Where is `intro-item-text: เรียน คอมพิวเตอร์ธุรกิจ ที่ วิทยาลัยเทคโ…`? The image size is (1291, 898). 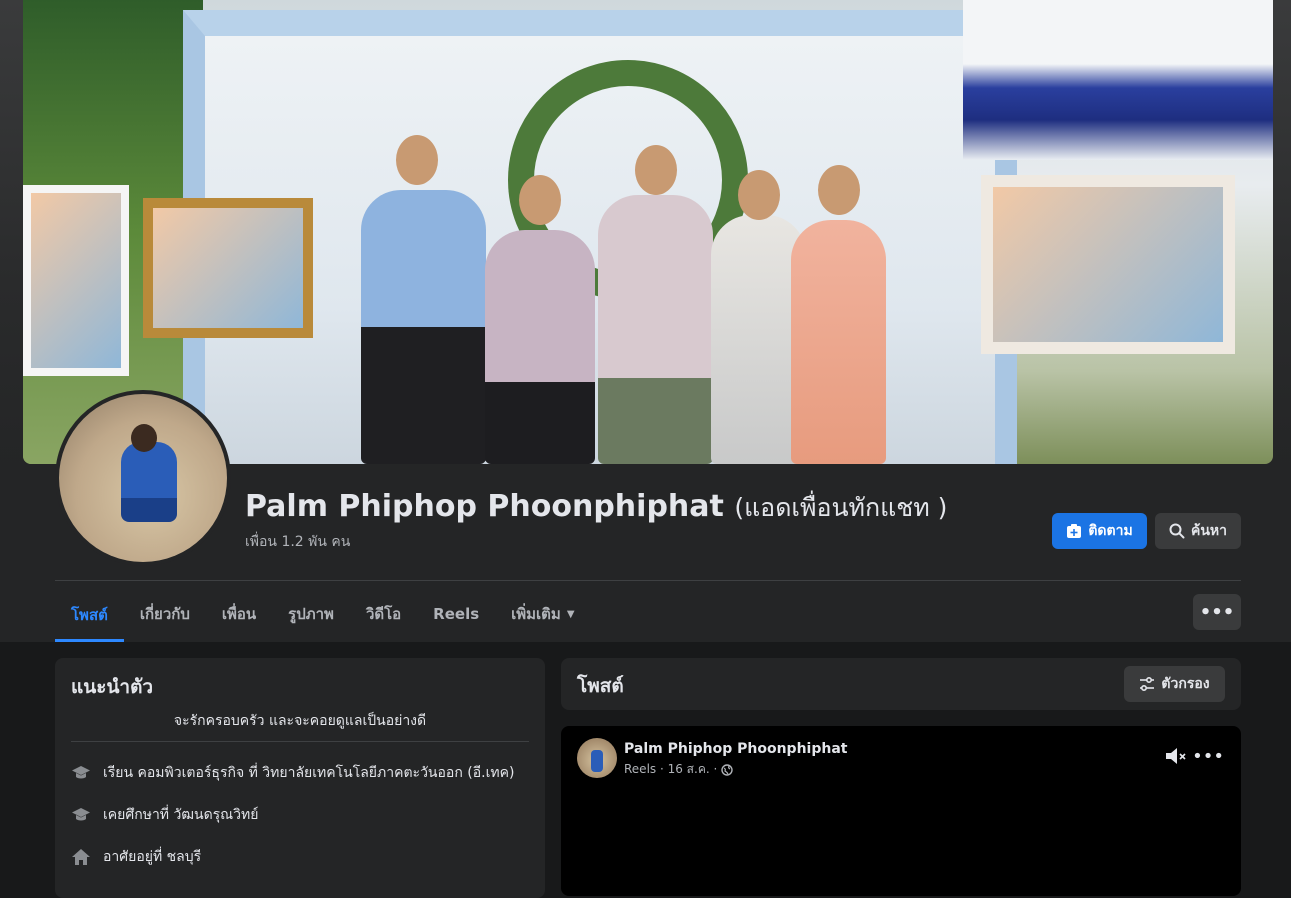
intro-item-text: เรียน คอมพิวเตอร์ธุรกิจ ที่ วิทยาลัยเทคโ… is located at coordinates (308, 773).